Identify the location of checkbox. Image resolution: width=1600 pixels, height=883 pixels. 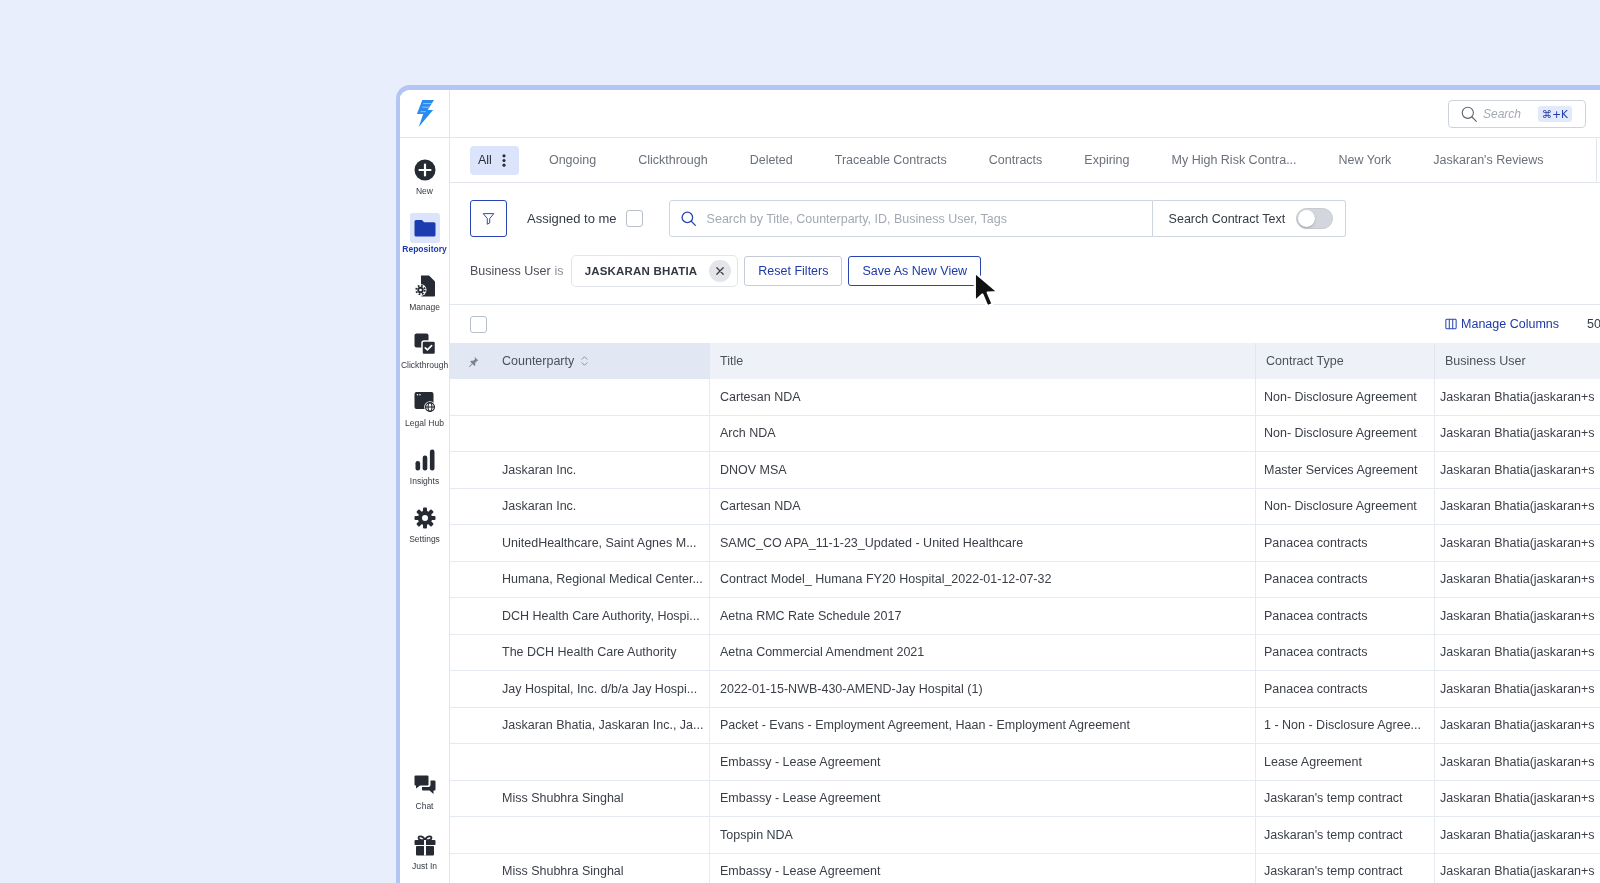
(634, 218).